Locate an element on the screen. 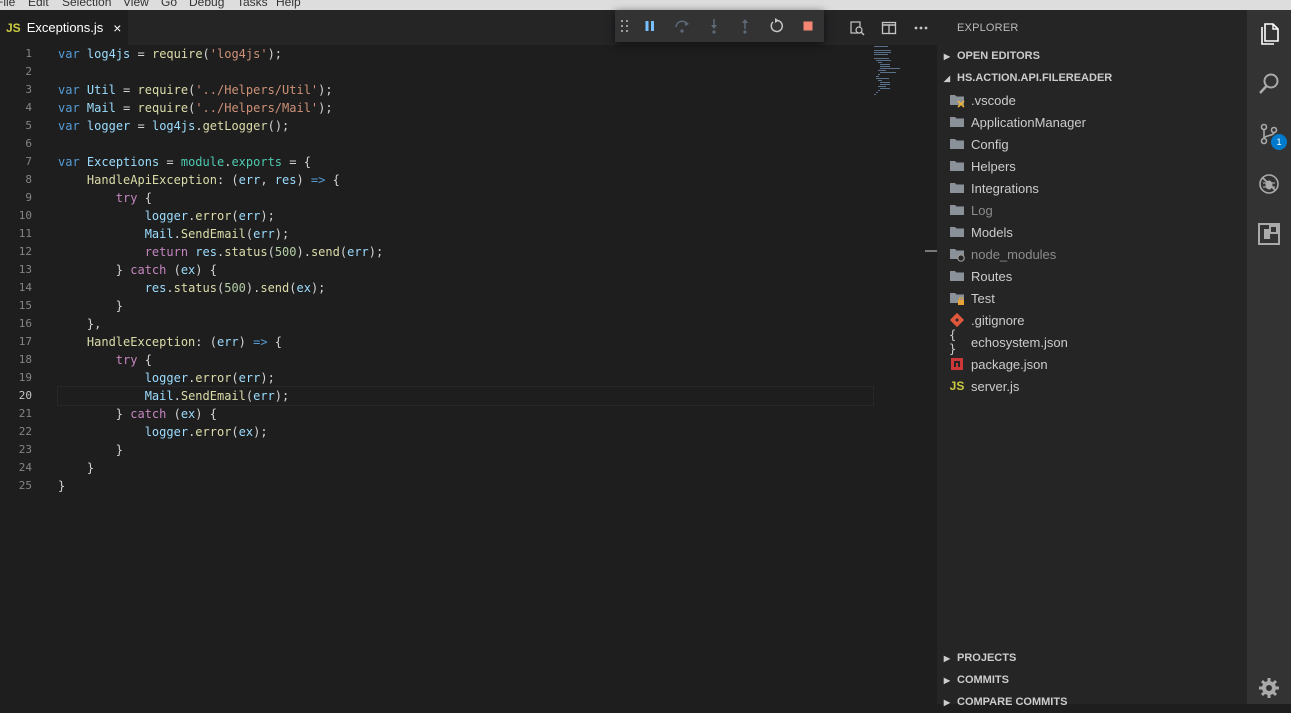 This screenshot has width=1291, height=713. code-line: var Util = require('../Helpers/Util'); is located at coordinates (195, 90).